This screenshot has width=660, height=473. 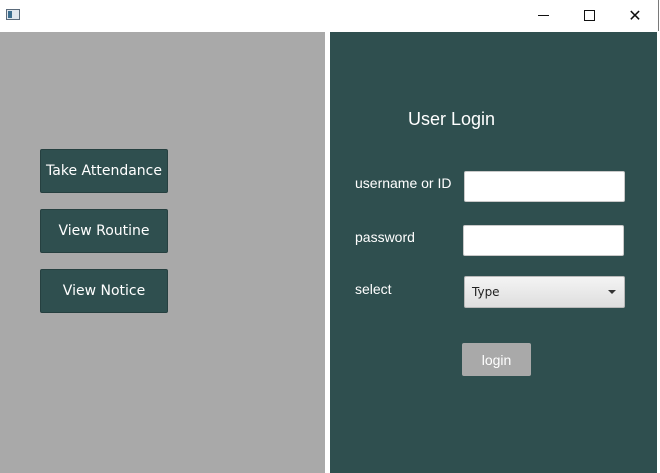 What do you see at coordinates (544, 292) in the screenshot?
I see `type-select: Type` at bounding box center [544, 292].